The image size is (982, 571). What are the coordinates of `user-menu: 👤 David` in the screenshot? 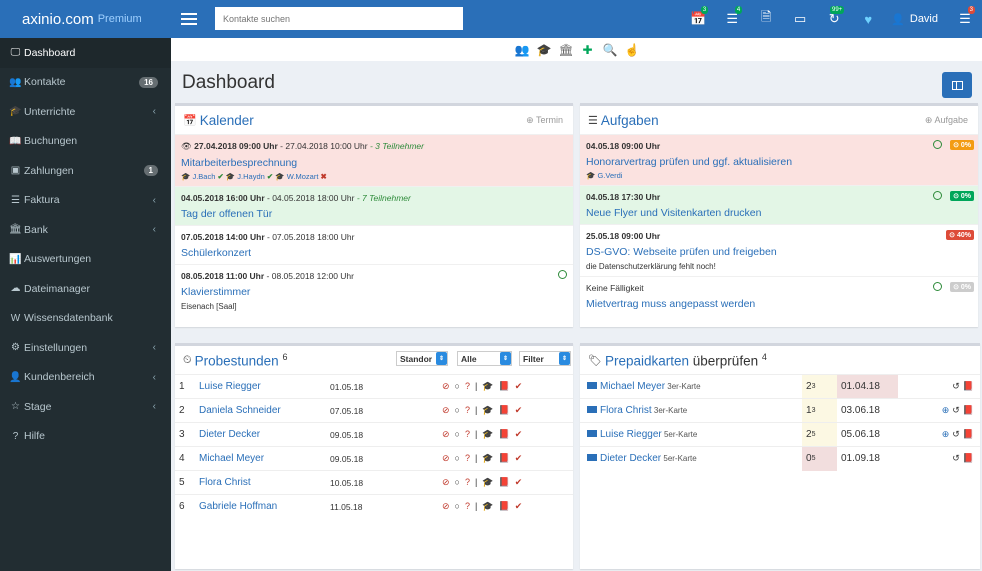 It's located at (916, 19).